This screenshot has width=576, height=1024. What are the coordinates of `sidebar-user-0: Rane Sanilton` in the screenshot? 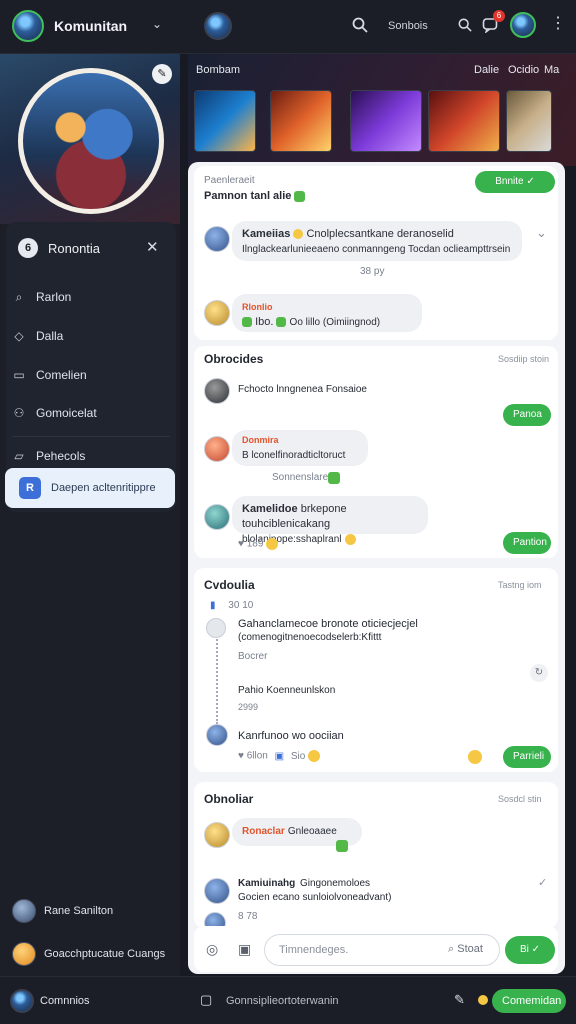 It's located at (62, 911).